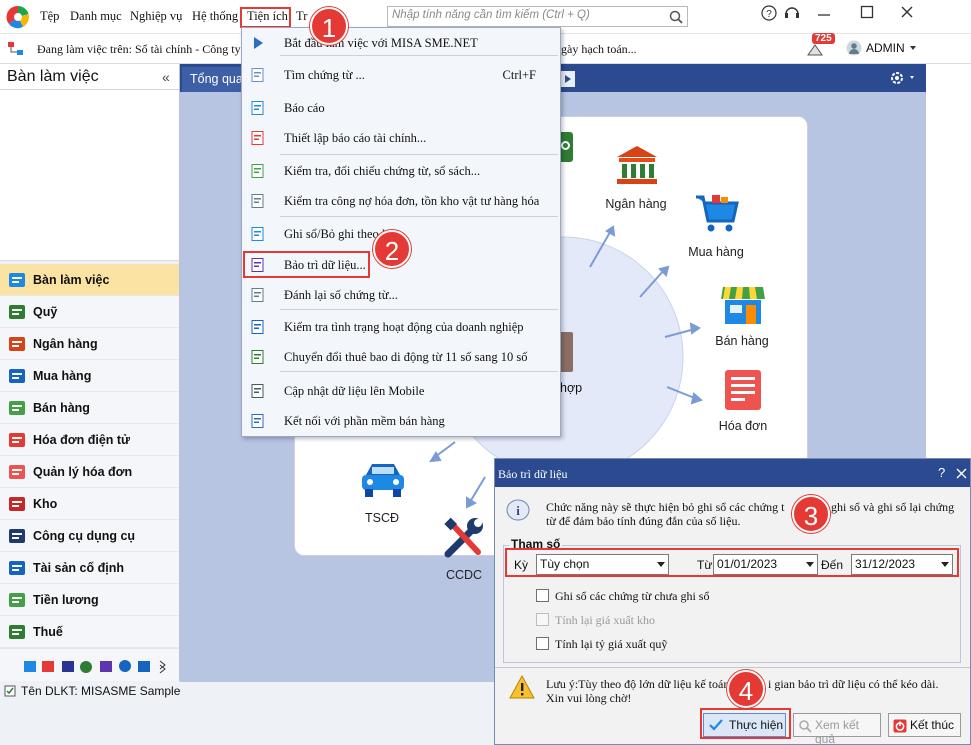 This screenshot has width=971, height=745. What do you see at coordinates (464, 538) in the screenshot?
I see `tools-module-icon` at bounding box center [464, 538].